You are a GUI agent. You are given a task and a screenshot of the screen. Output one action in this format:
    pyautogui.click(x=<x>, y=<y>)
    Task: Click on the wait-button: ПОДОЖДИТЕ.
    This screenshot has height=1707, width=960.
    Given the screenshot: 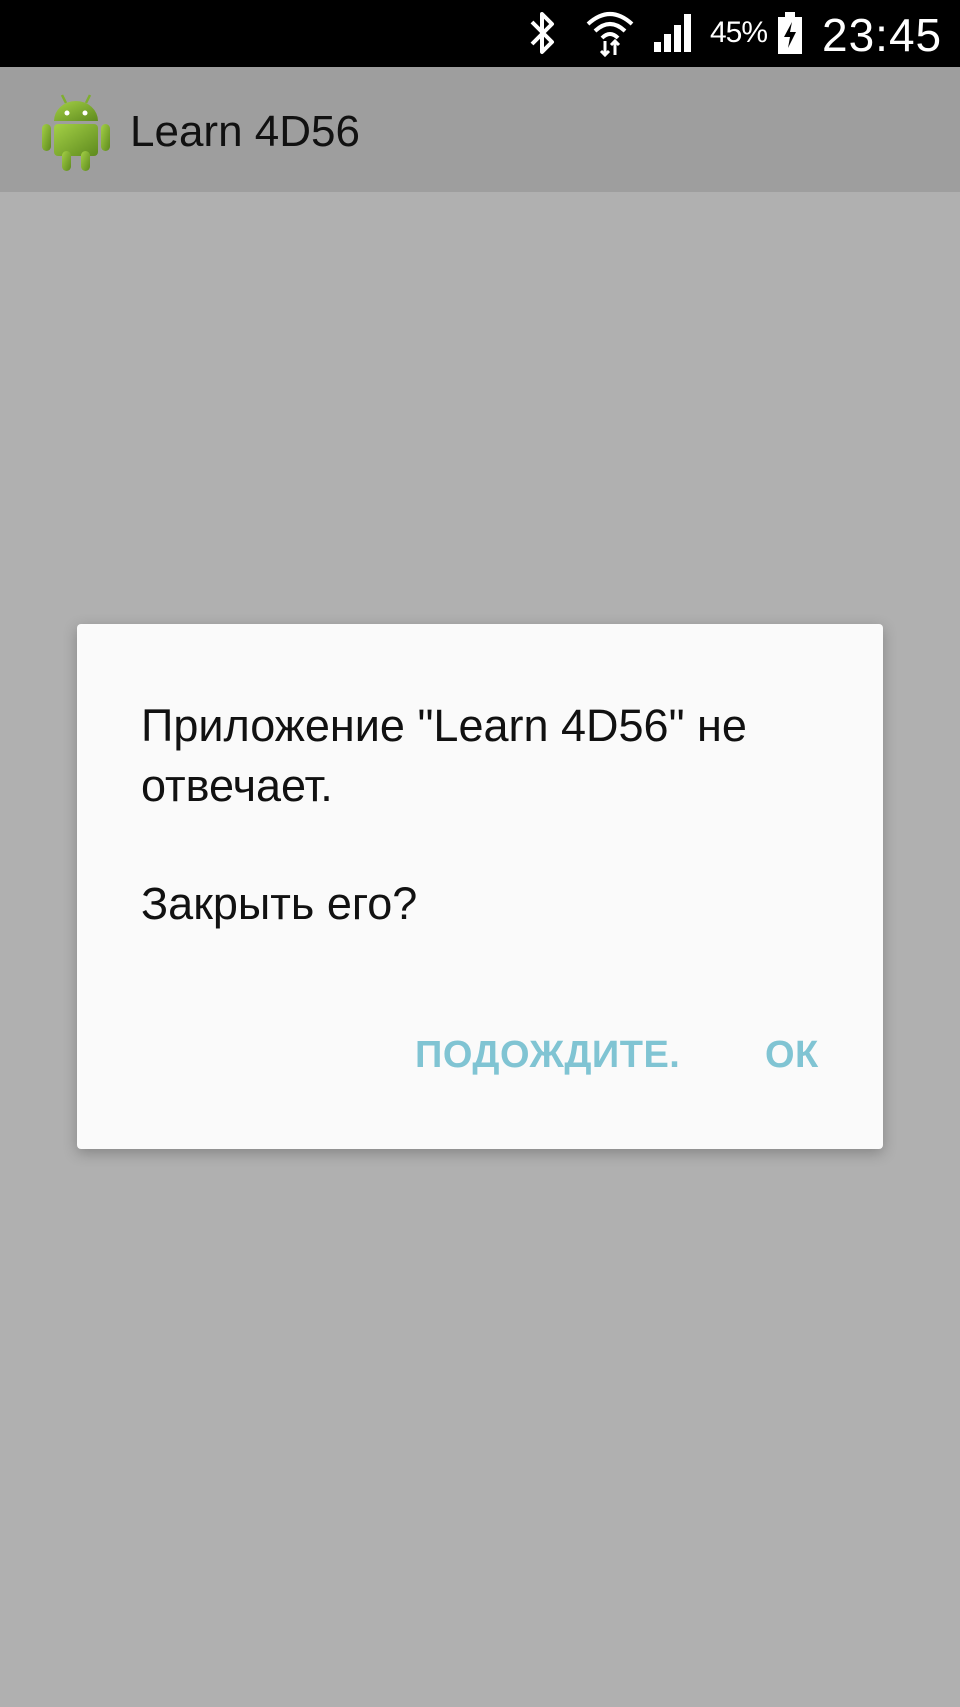 What is the action you would take?
    pyautogui.click(x=547, y=1055)
    